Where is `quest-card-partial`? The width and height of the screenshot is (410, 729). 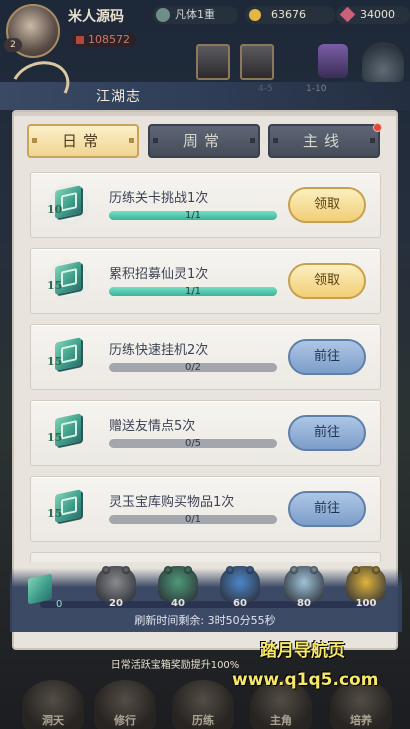 quest-card-partial is located at coordinates (205, 557).